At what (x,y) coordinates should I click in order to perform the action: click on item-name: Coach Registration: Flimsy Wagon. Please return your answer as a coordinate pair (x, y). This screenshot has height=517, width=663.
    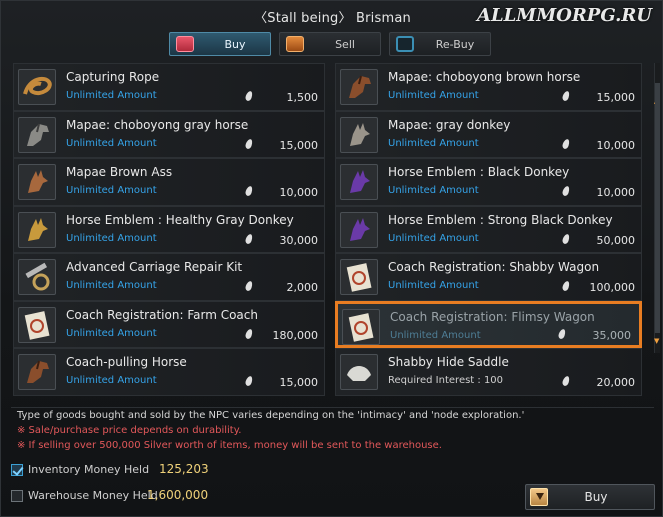
    Looking at the image, I should click on (492, 316).